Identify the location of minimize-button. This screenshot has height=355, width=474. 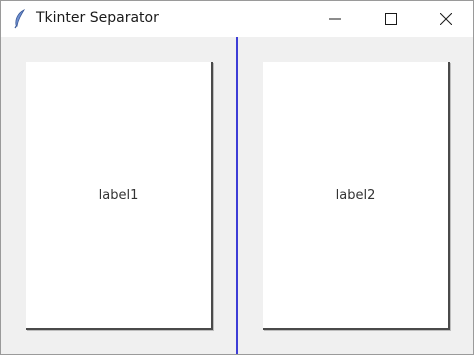
(335, 19).